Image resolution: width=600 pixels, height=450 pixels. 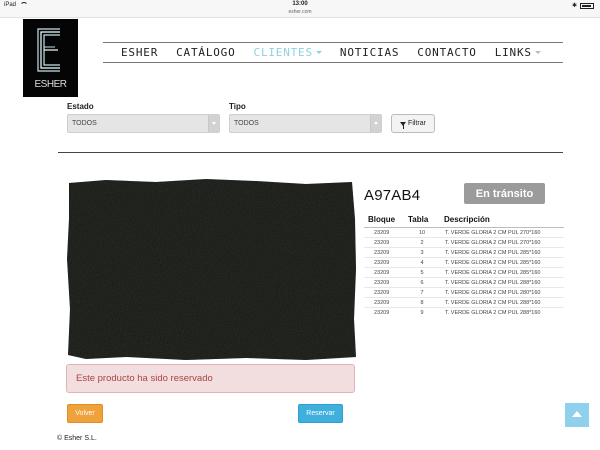 I want to click on reserved-alert: Este producto ha sido reservado, so click(x=210, y=378).